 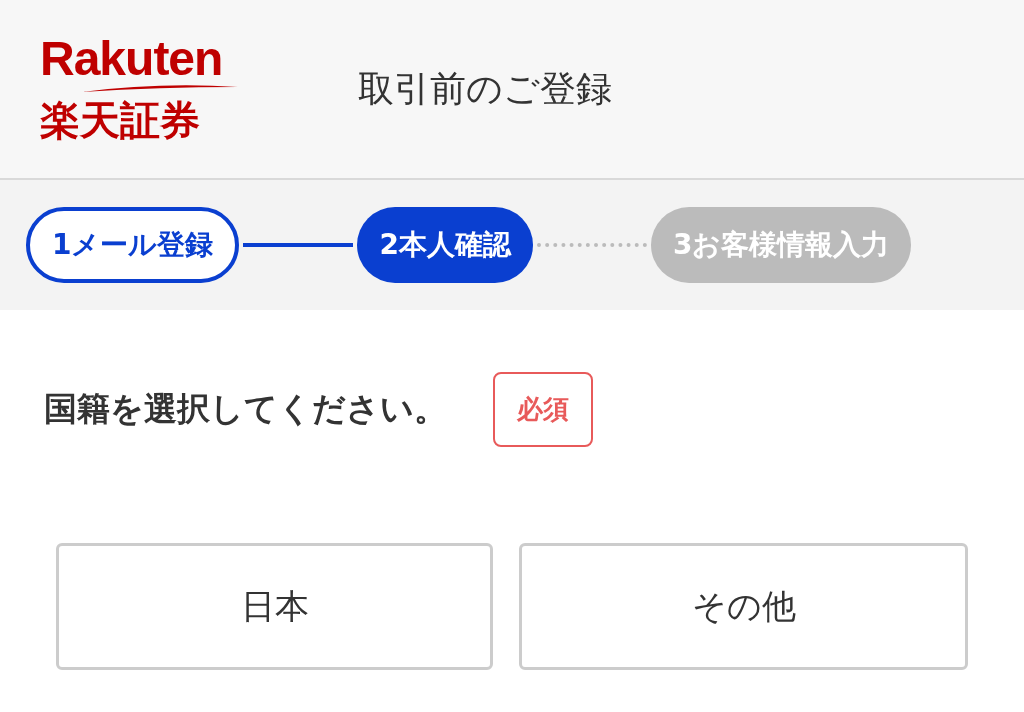 What do you see at coordinates (743, 606) in the screenshot?
I see `option-button: その他` at bounding box center [743, 606].